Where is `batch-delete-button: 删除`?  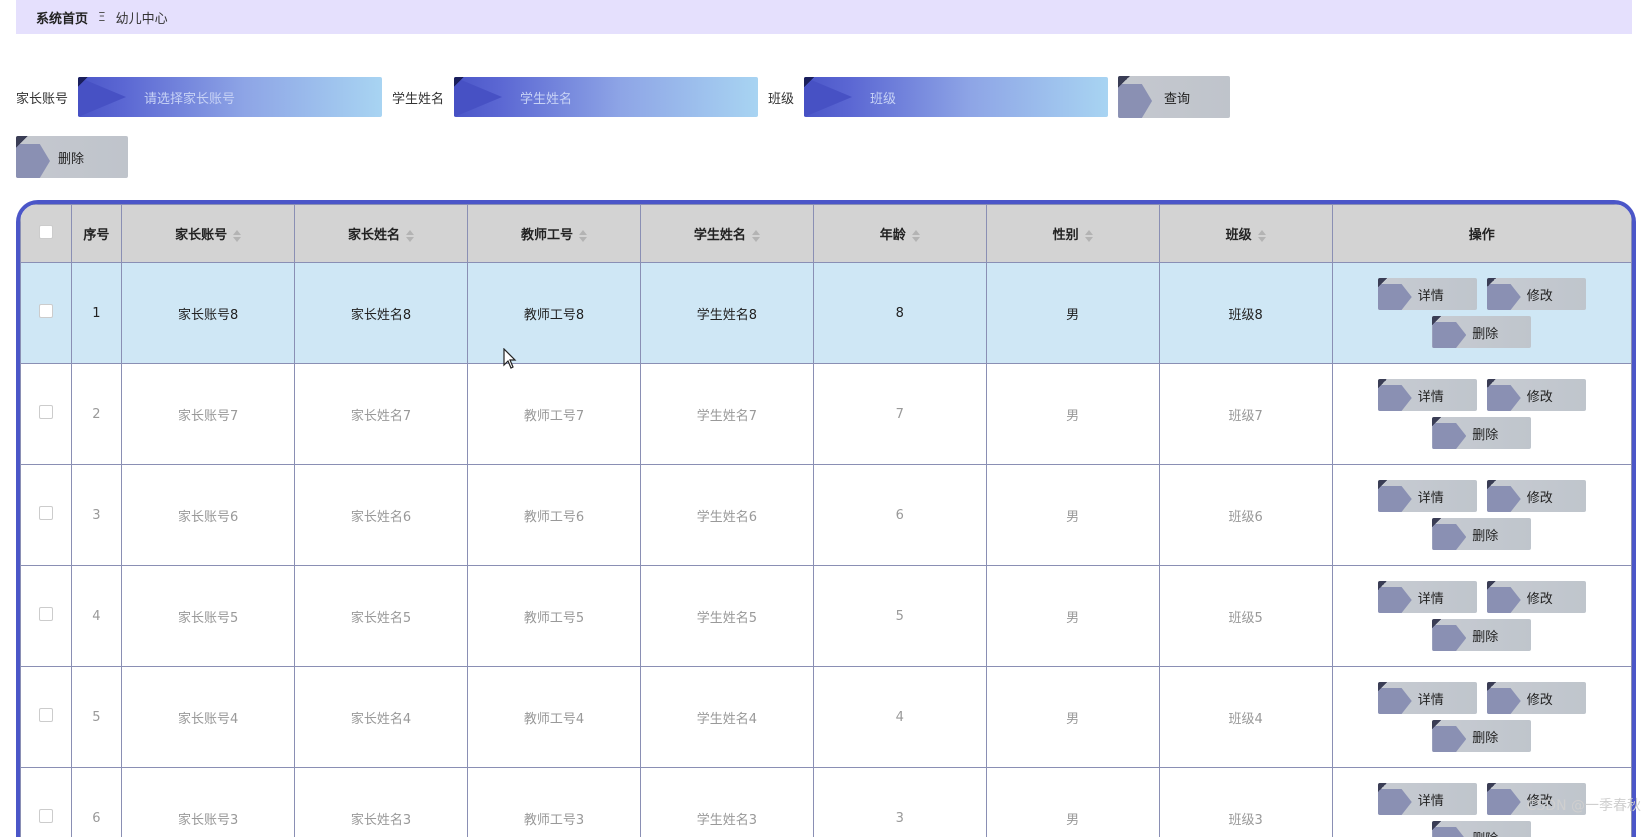 batch-delete-button: 删除 is located at coordinates (72, 157).